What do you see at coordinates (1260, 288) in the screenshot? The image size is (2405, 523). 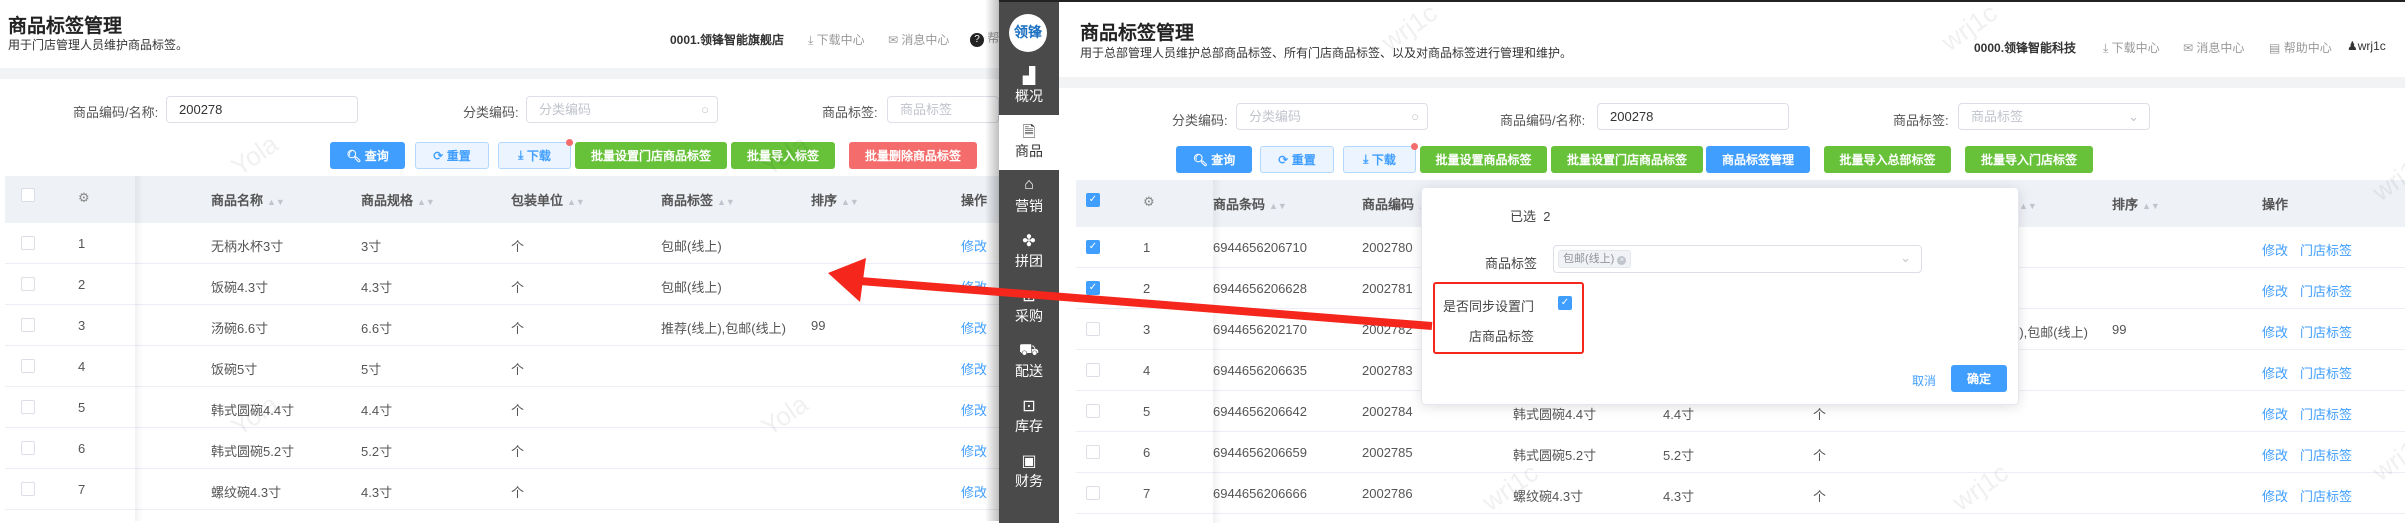 I see `cell-barcode: 6944656206628` at bounding box center [1260, 288].